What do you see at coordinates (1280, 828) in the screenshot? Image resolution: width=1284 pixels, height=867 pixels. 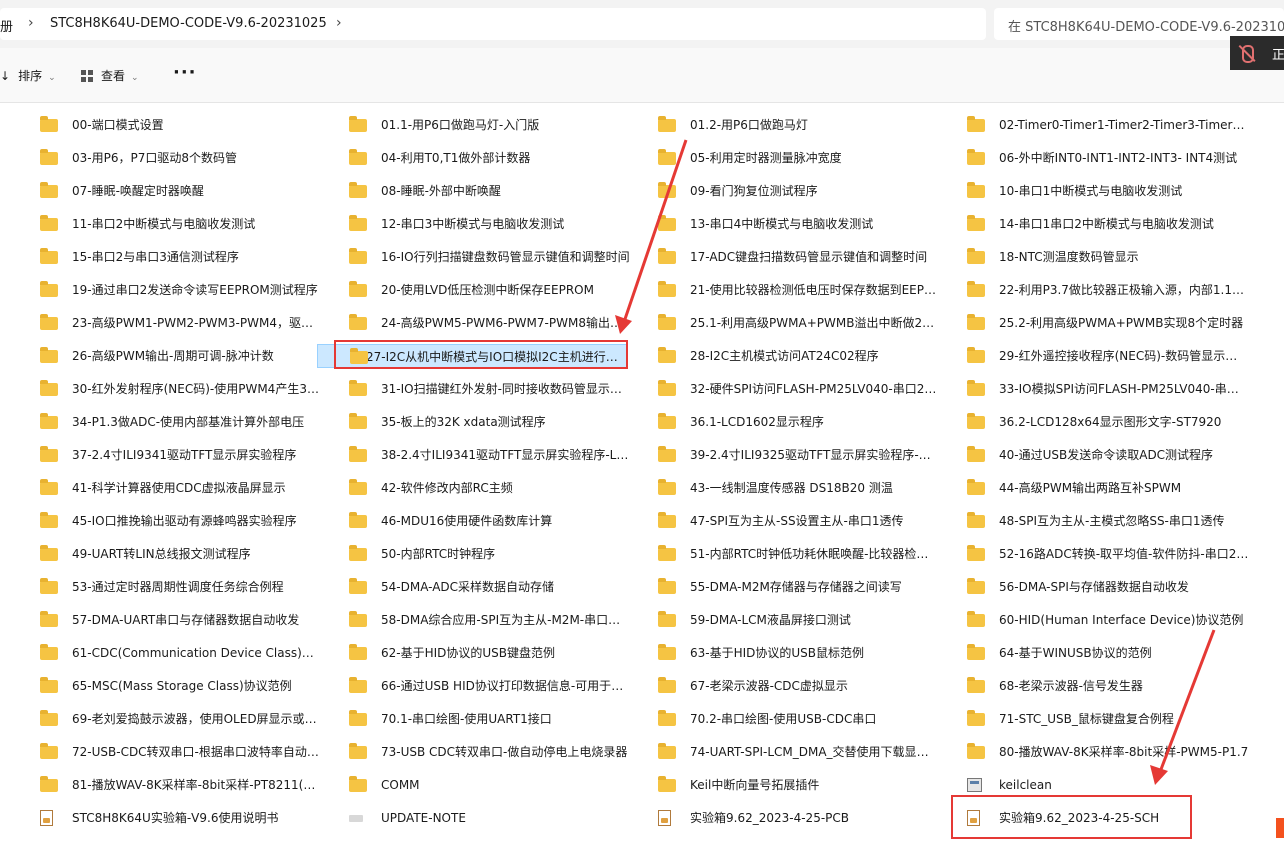 I see `app-corner-icon` at bounding box center [1280, 828].